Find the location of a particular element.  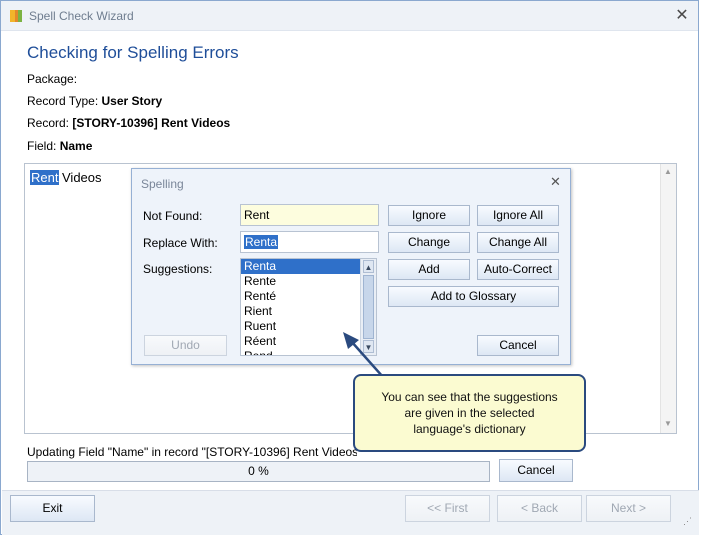

suggestions-items: Renta Rente Renté Rient Ruent Réent Rend is located at coordinates (308, 307).